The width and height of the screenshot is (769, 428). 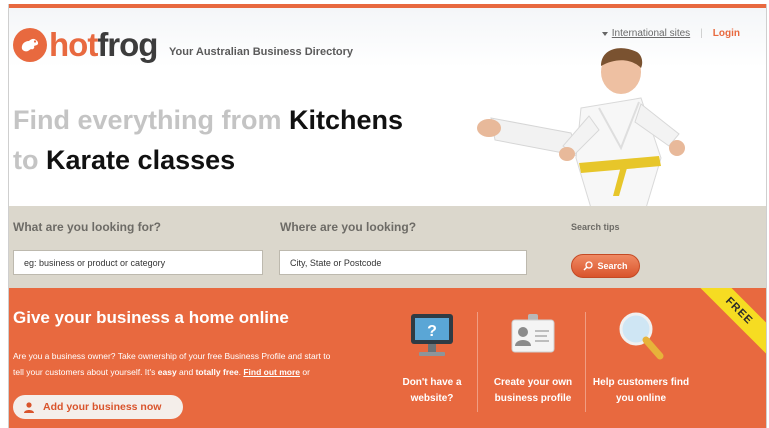 What do you see at coordinates (604, 33) in the screenshot?
I see `dropdown-triangle-icon` at bounding box center [604, 33].